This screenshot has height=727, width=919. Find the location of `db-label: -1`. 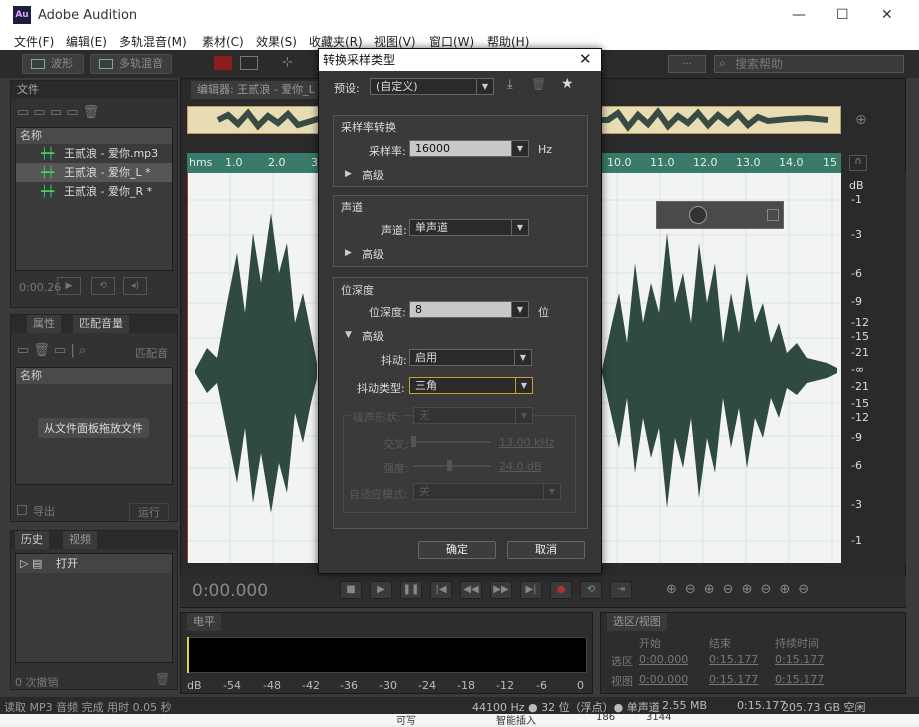

db-label: -1 is located at coordinates (856, 199).